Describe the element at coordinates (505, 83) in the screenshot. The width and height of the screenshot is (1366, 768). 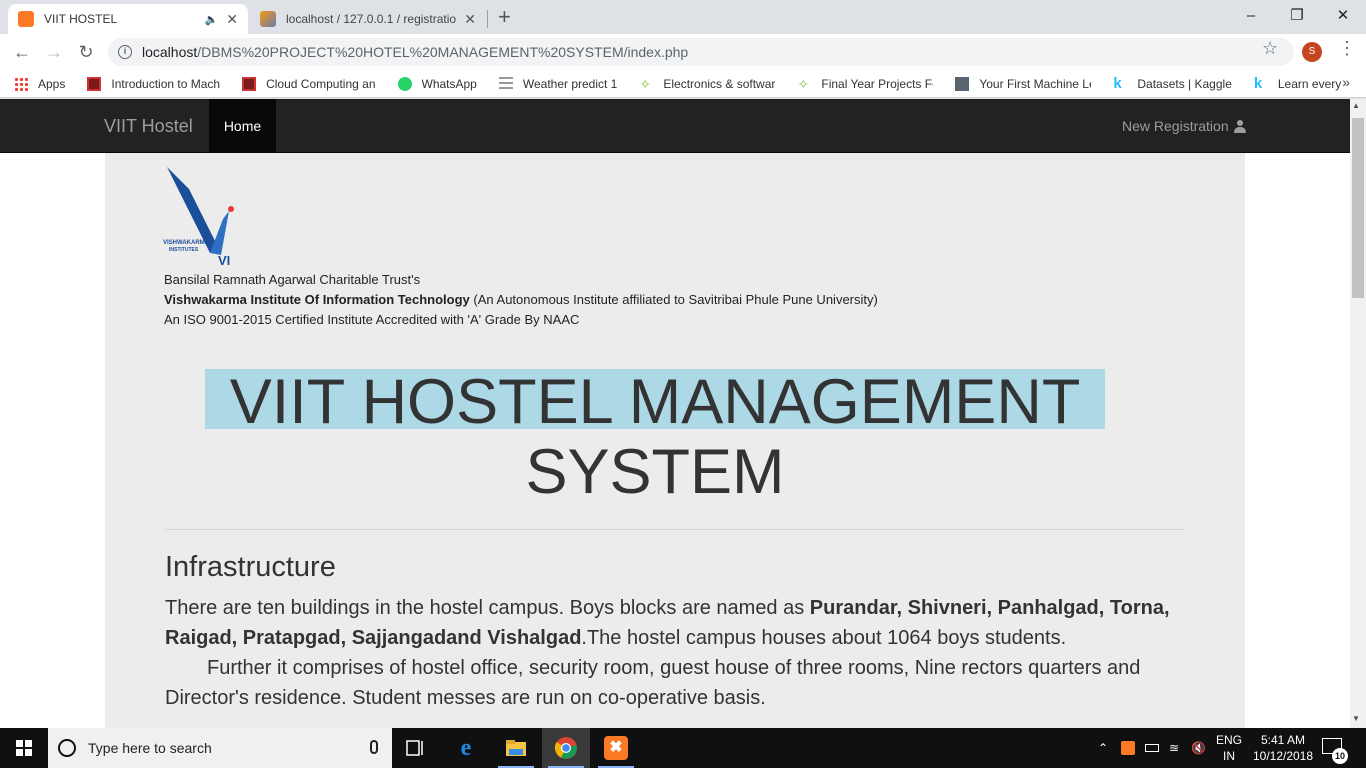
I see `lines-icon` at that location.